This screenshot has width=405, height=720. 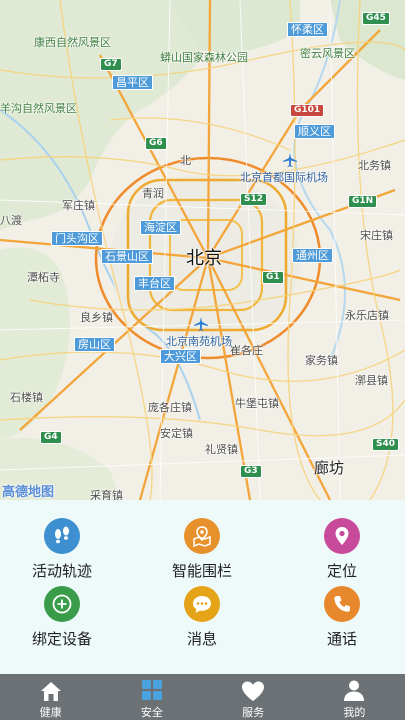 What do you see at coordinates (312, 255) in the screenshot?
I see `map-district-label: 通州区` at bounding box center [312, 255].